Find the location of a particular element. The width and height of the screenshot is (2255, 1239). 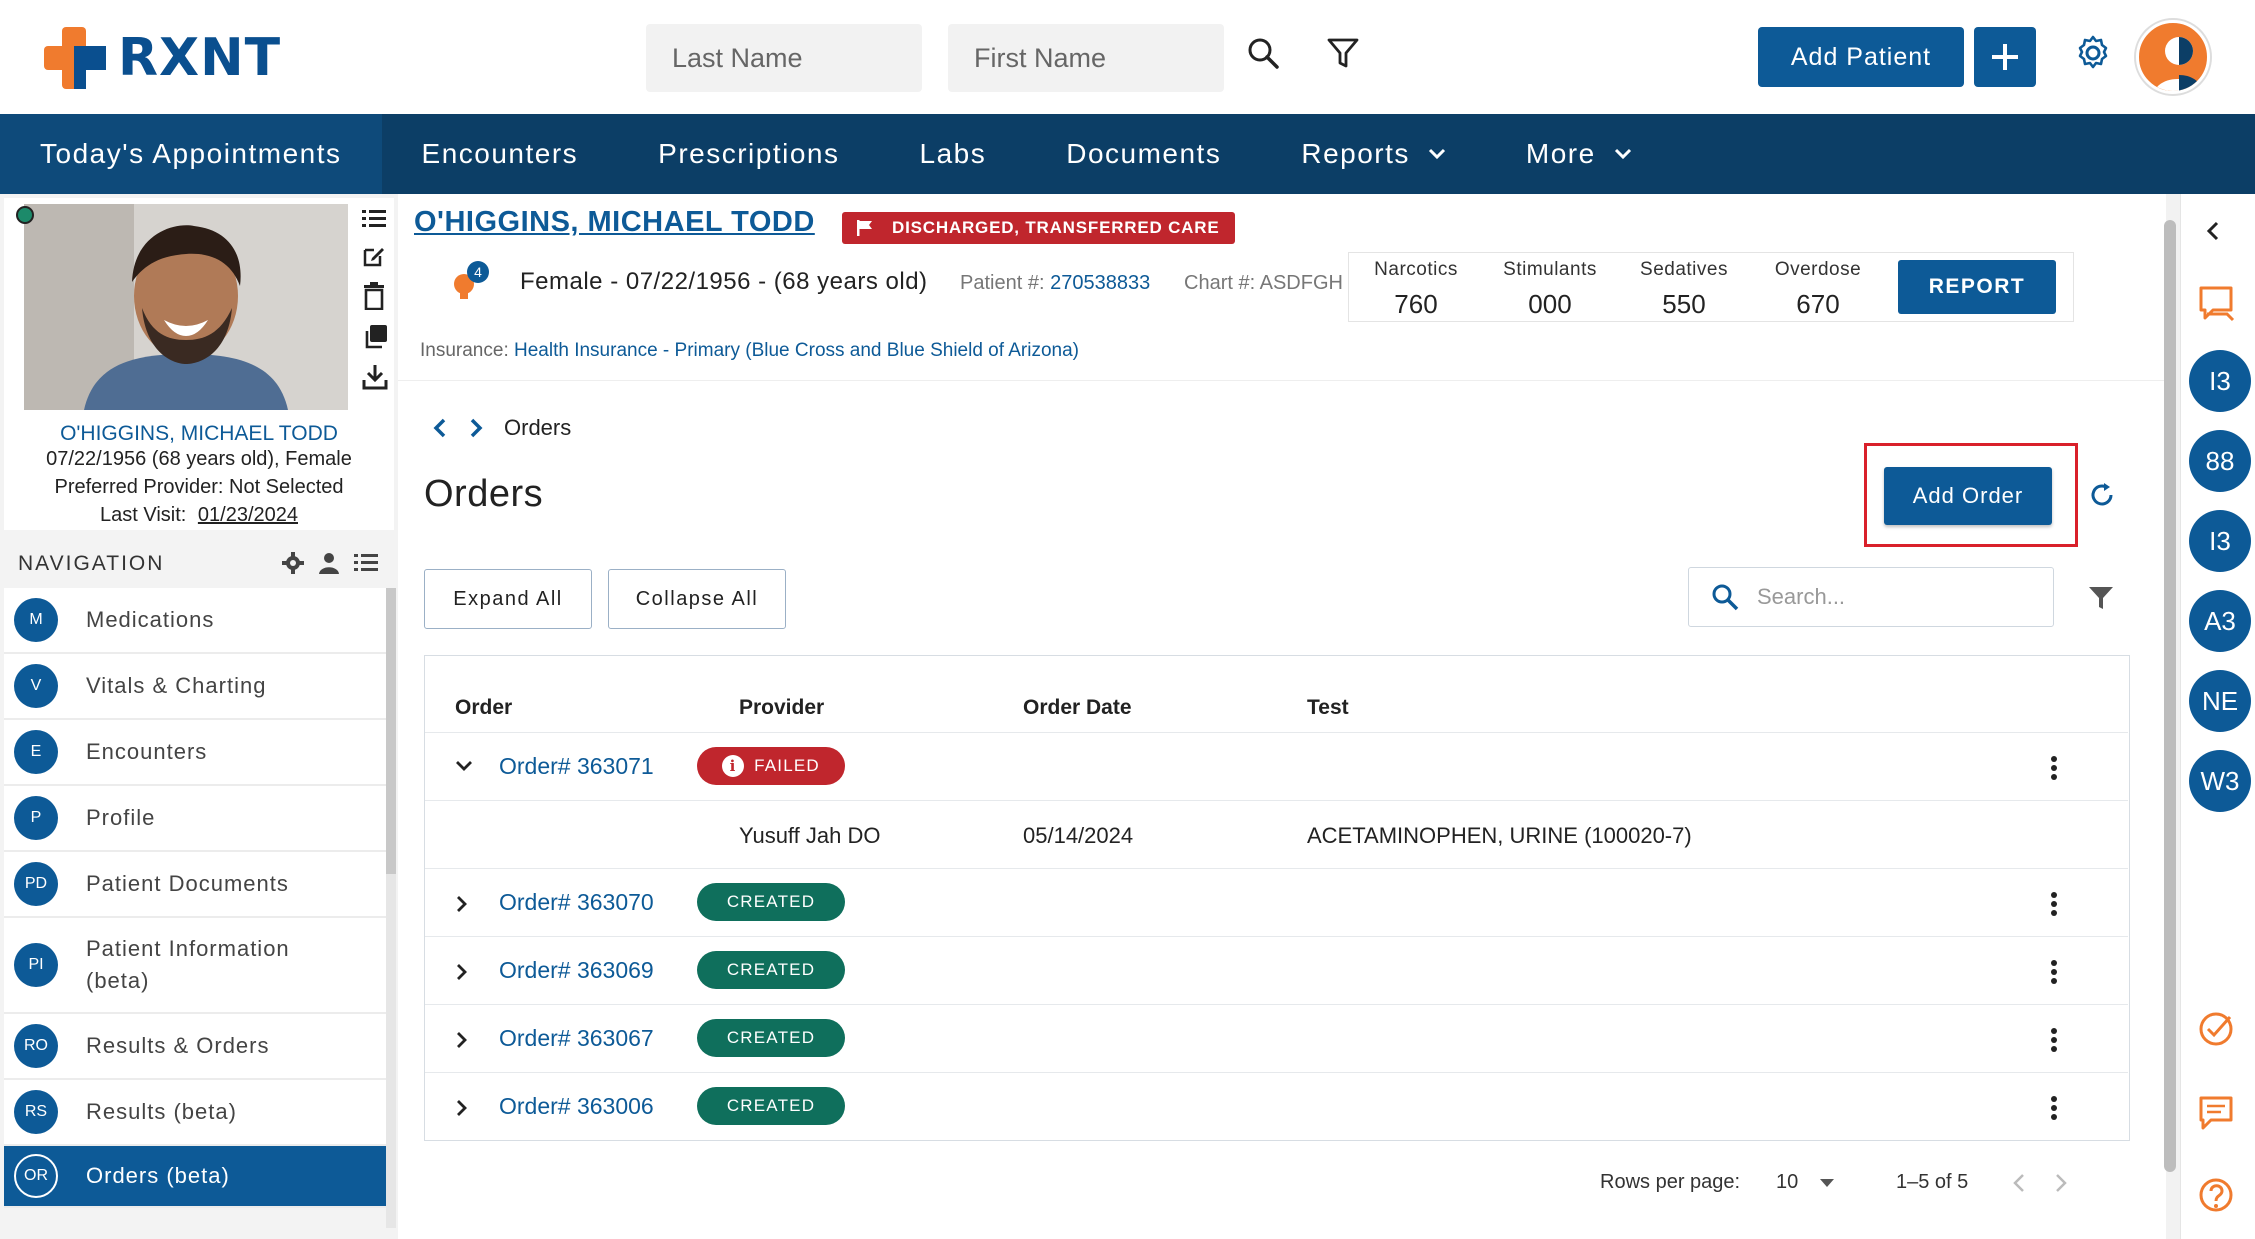

nav-item-orders-beta: OR Orders (beta) is located at coordinates (195, 1177).